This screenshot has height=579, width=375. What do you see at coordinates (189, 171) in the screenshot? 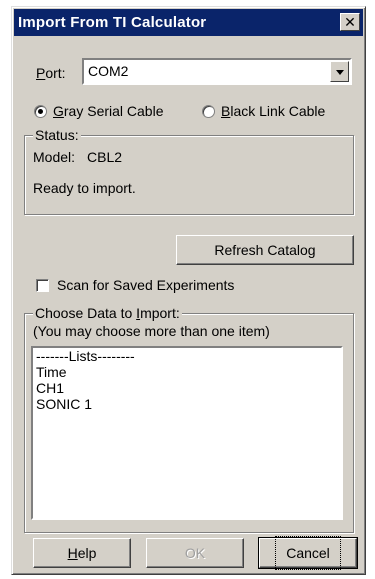
I see `status-group: Status: Model: CBL2 Ready to import.` at bounding box center [189, 171].